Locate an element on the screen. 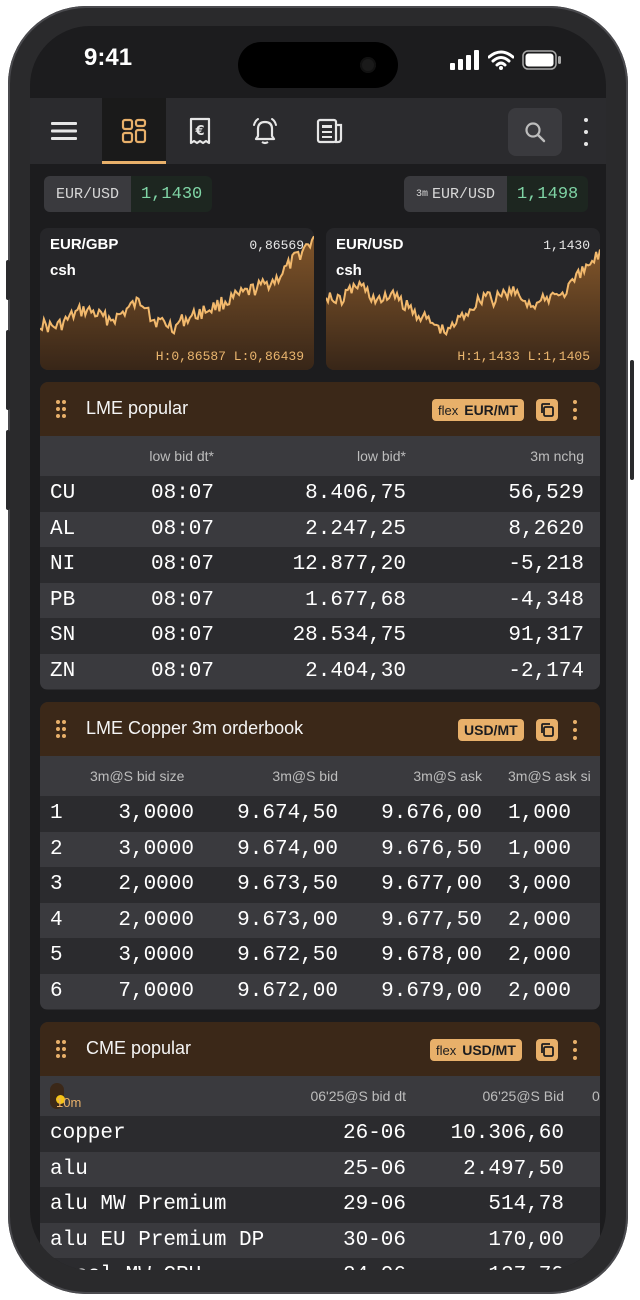 This screenshot has width=640, height=1300. table-row: steel MW CRU 24-06 137,70 is located at coordinates (320, 1264).